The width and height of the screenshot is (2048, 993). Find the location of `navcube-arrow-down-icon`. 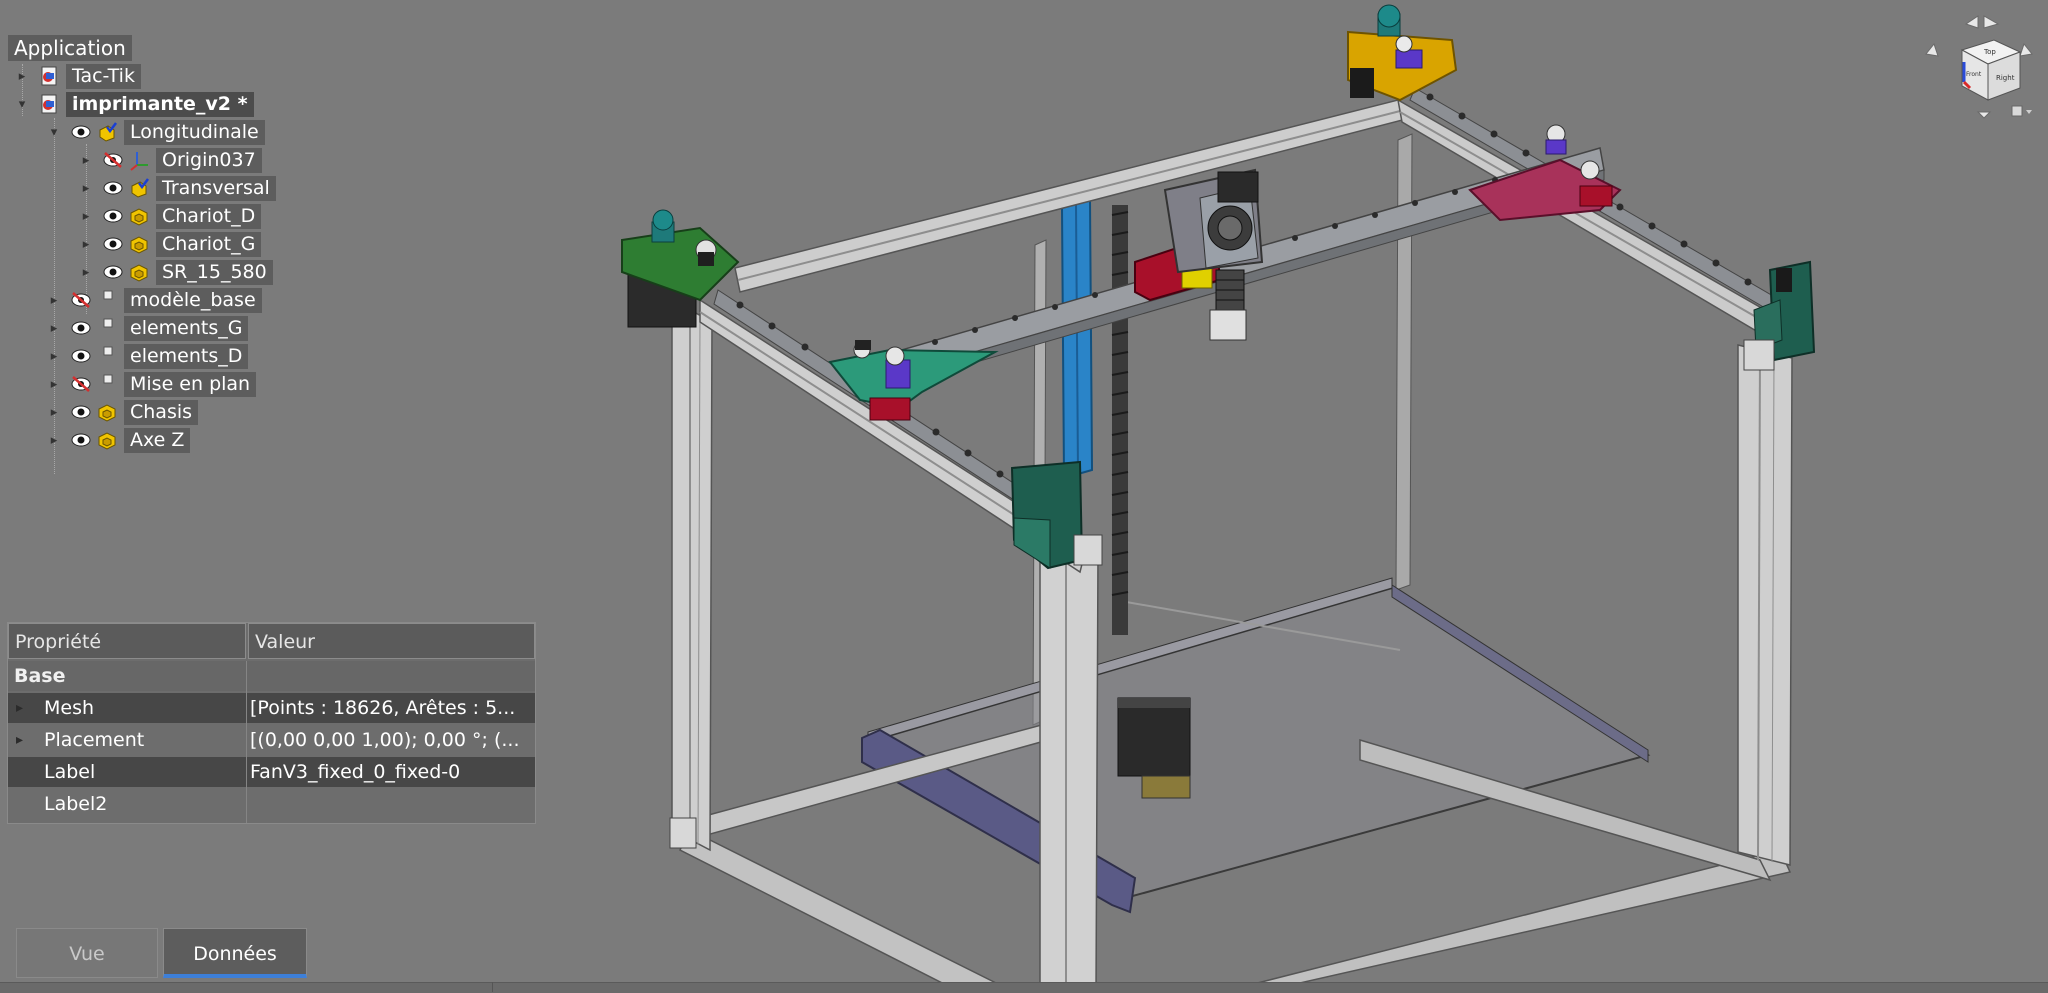

navcube-arrow-down-icon is located at coordinates (1984, 115).